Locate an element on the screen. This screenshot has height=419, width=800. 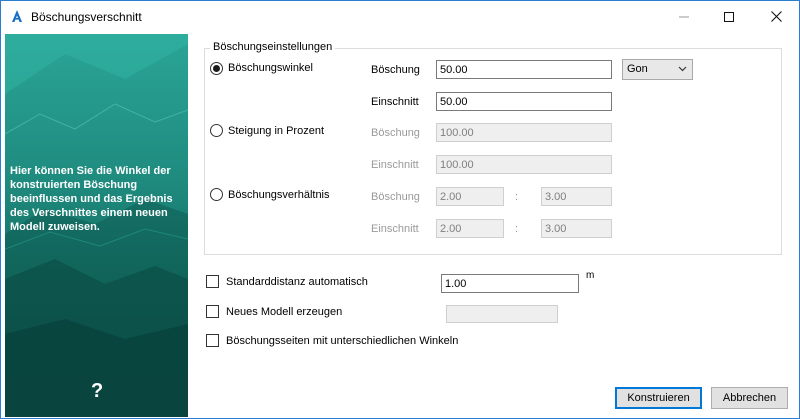
close-icon is located at coordinates (776, 16).